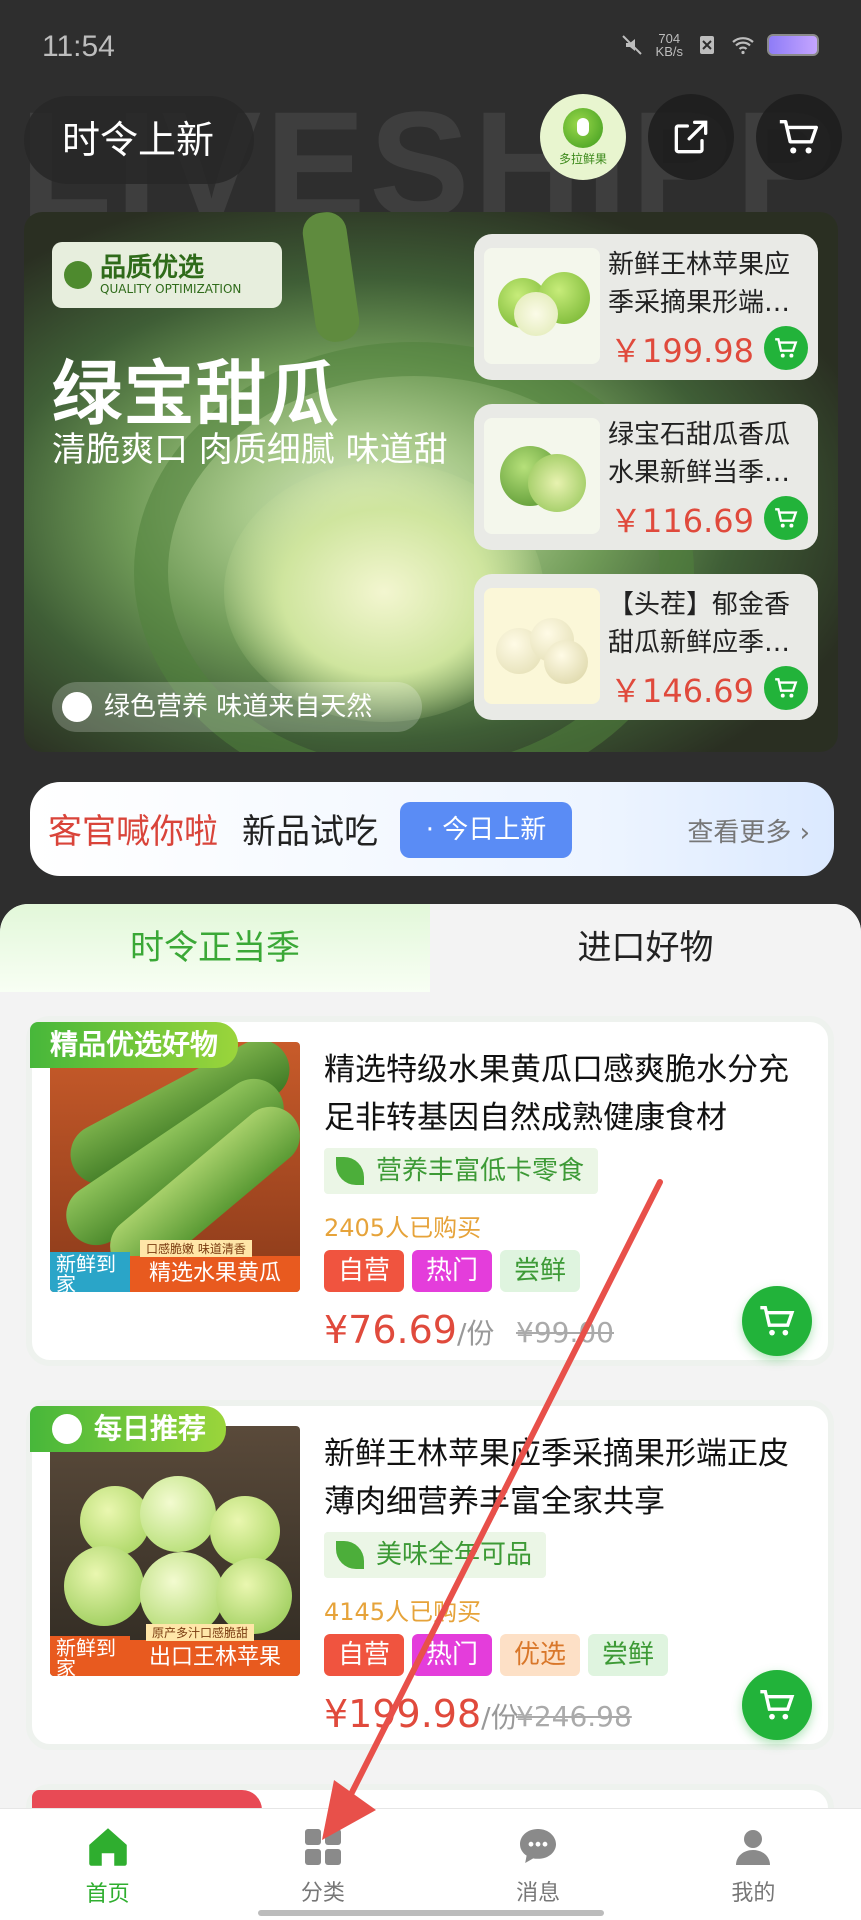 The image size is (861, 1920). I want to click on quality-badge: 品质优选 QUALITY OPTIMIZATION, so click(167, 275).